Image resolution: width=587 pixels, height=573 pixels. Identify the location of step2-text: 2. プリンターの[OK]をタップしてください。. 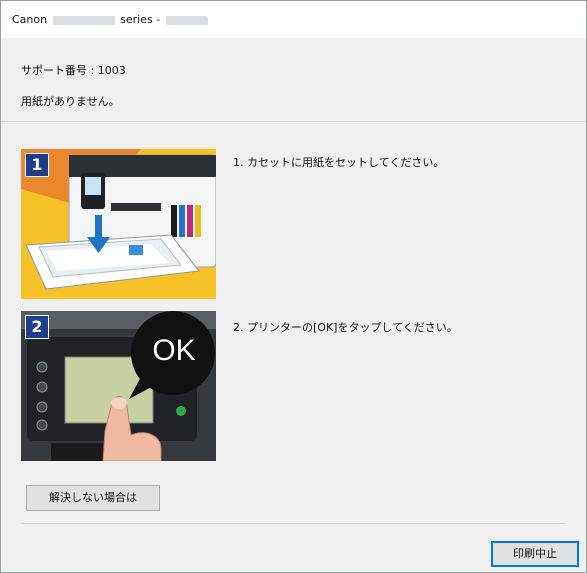
(345, 327).